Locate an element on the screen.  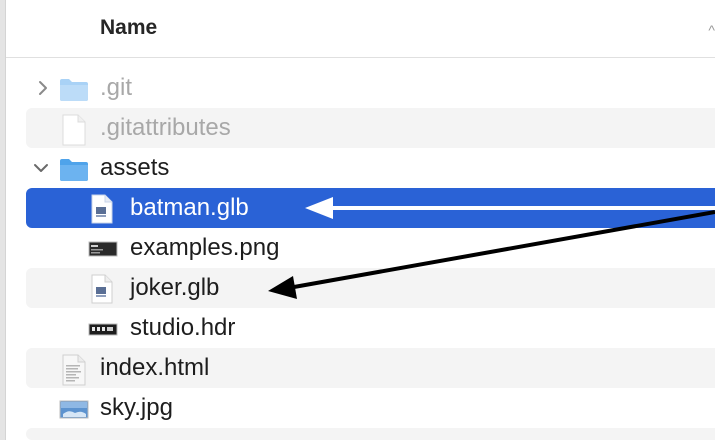
column-header: Name ^ is located at coordinates (360, 29).